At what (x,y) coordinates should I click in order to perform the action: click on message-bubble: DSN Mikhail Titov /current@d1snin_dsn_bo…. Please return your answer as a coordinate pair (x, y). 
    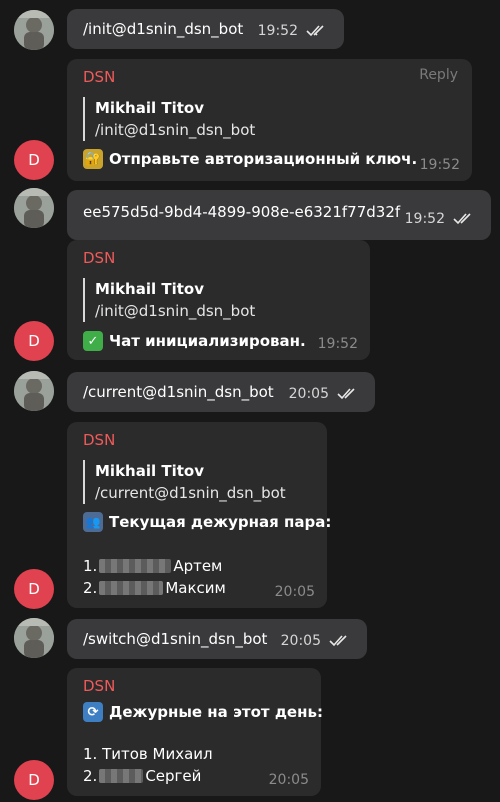
    Looking at the image, I should click on (199, 515).